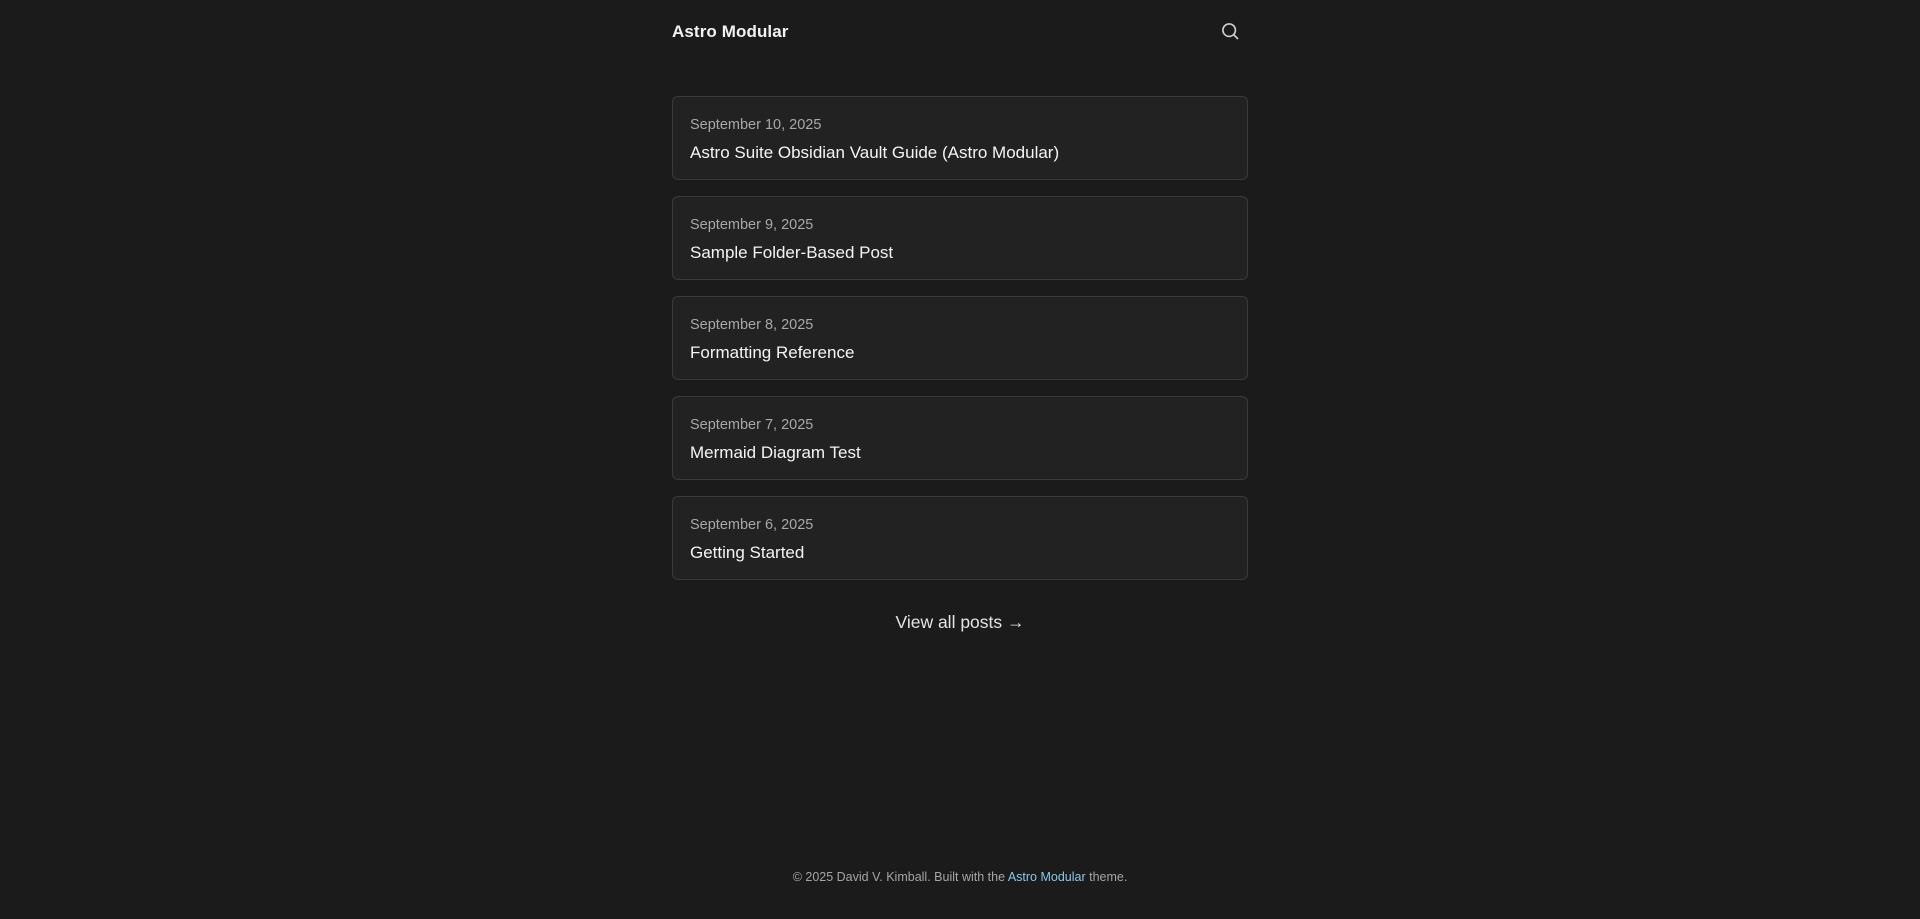 This screenshot has height=919, width=1920. I want to click on search-icon, so click(1230, 32).